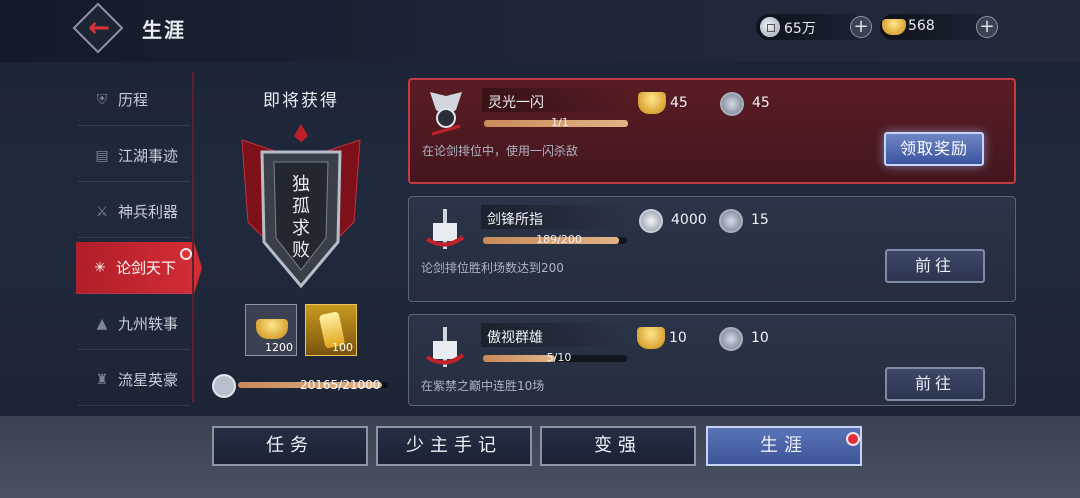  What do you see at coordinates (102, 323) in the screenshot?
I see `mountain-icon: ▲` at bounding box center [102, 323].